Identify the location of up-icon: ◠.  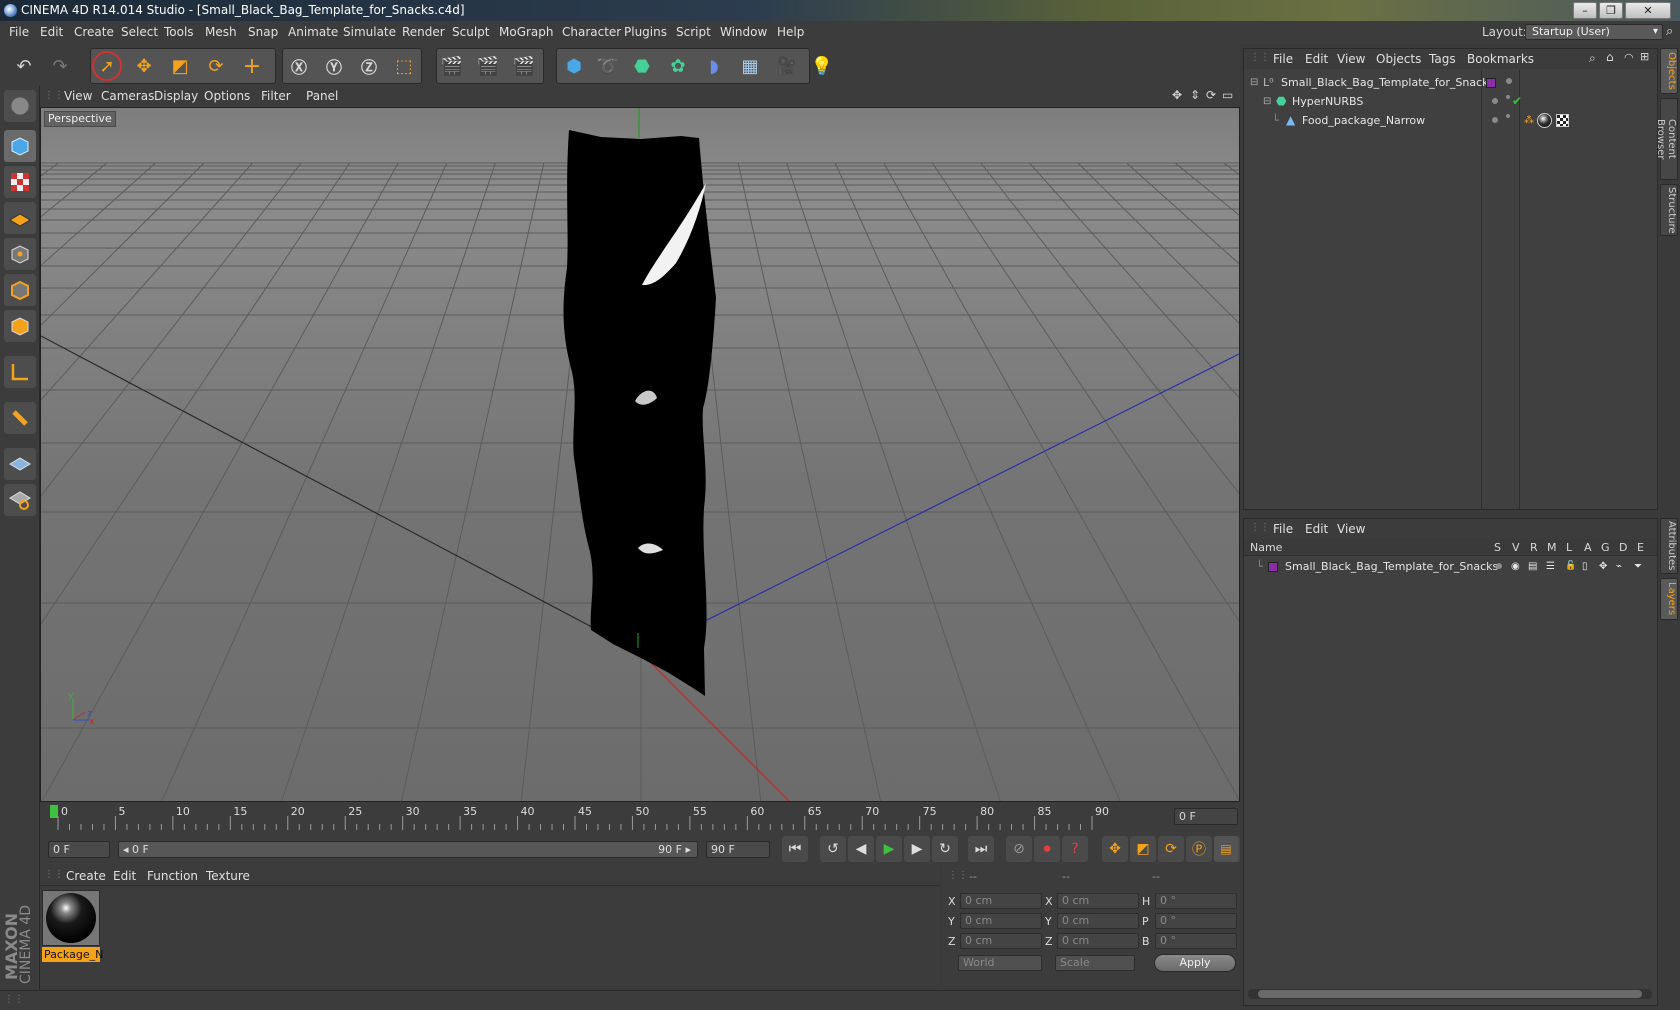
(1629, 57).